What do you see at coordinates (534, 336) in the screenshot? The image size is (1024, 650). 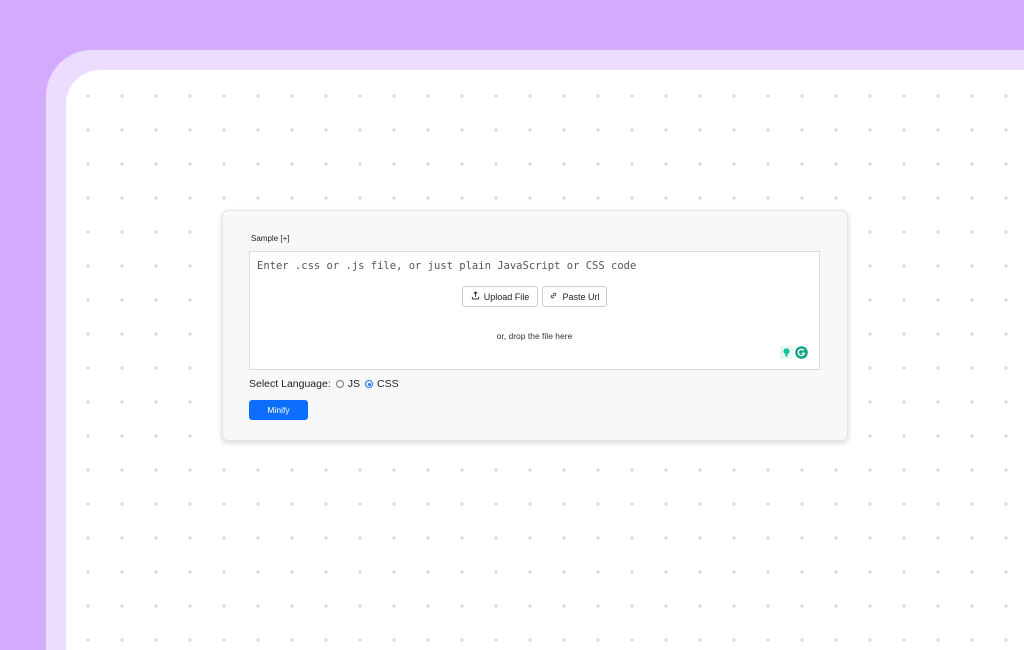 I see `drop-file-hint: or, drop the file here` at bounding box center [534, 336].